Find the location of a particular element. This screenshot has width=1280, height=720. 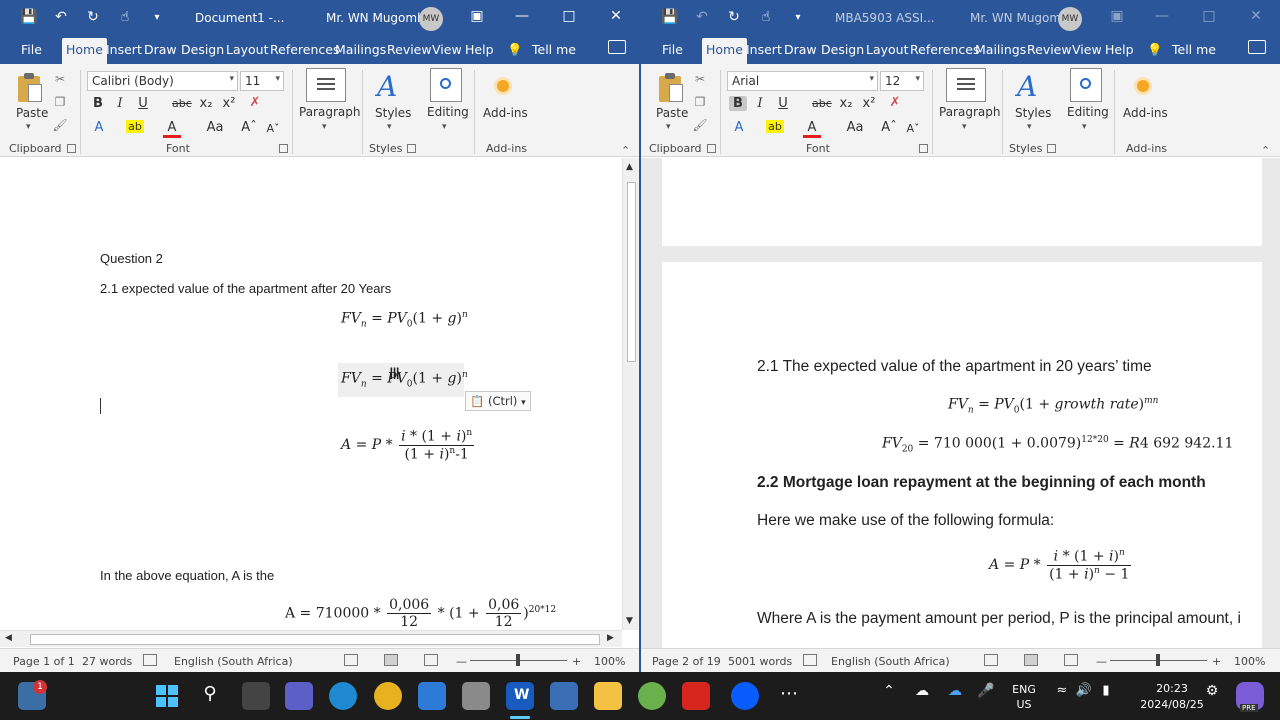

file-explorer-icon is located at coordinates (608, 696).